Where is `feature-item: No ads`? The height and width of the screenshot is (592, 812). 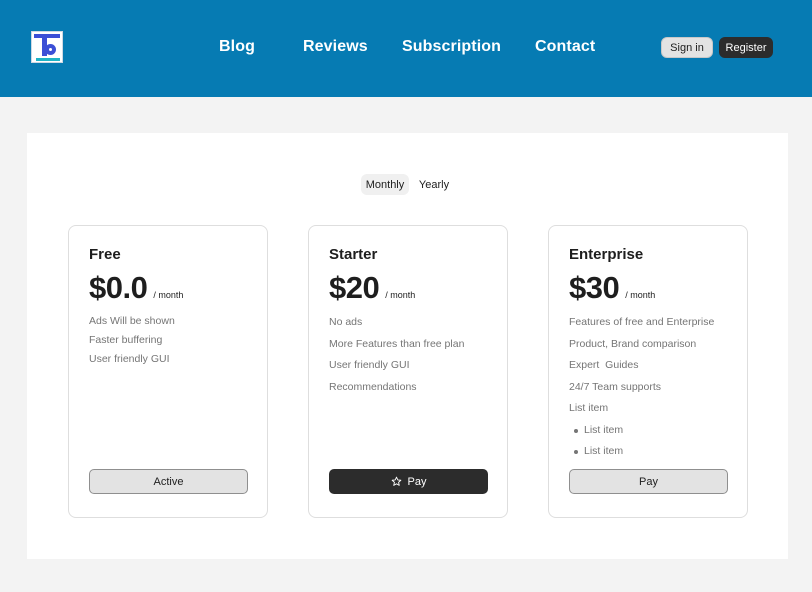
feature-item: No ads is located at coordinates (346, 322).